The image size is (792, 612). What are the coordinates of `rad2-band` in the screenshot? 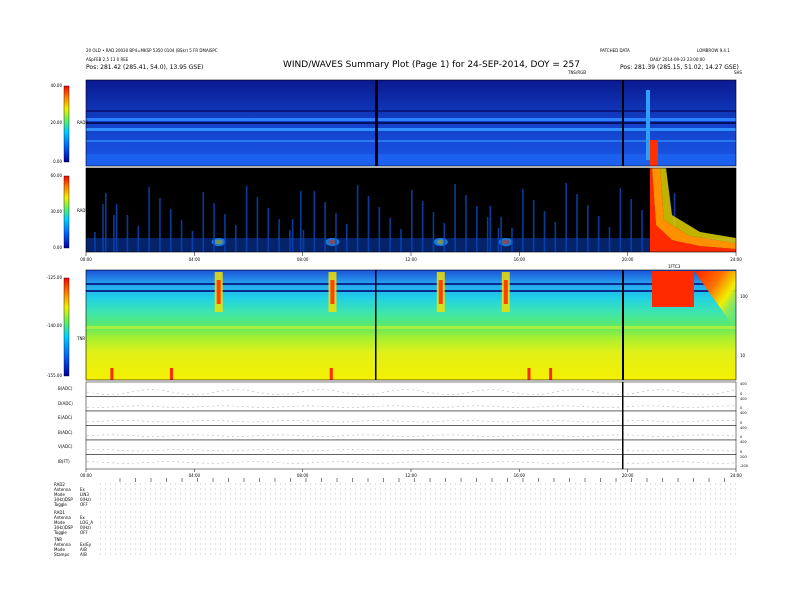 It's located at (411, 129).